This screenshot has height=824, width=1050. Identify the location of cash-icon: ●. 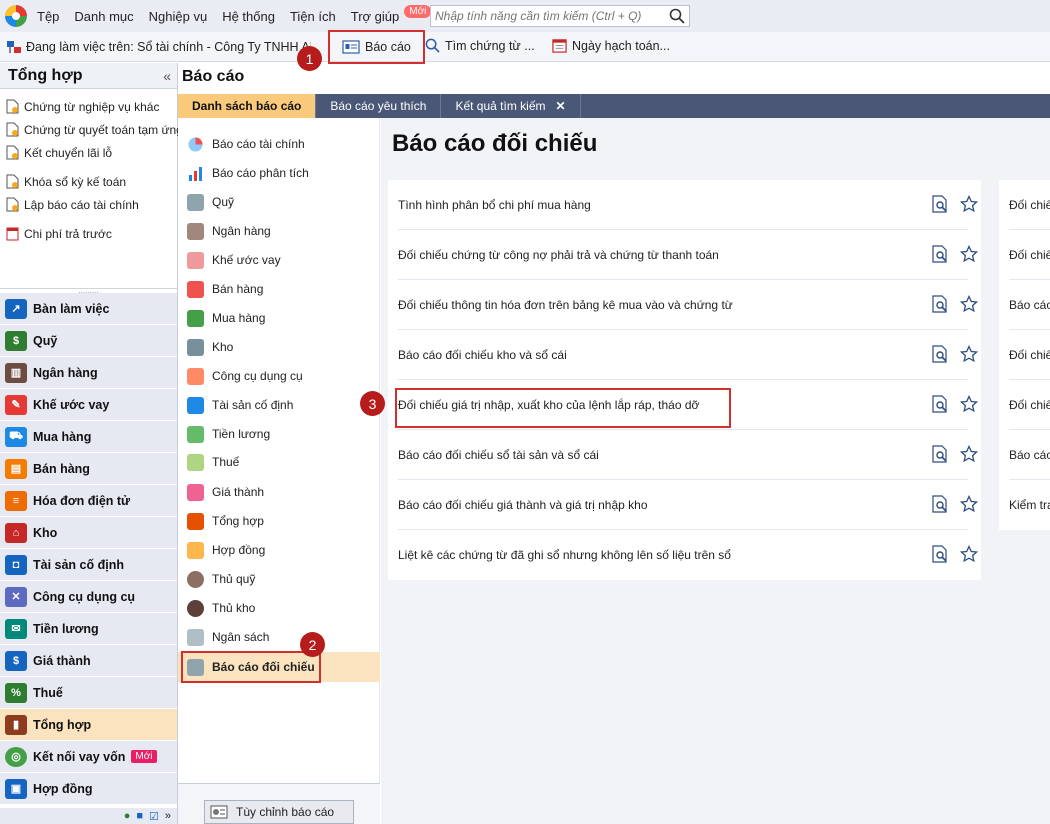
(127, 816).